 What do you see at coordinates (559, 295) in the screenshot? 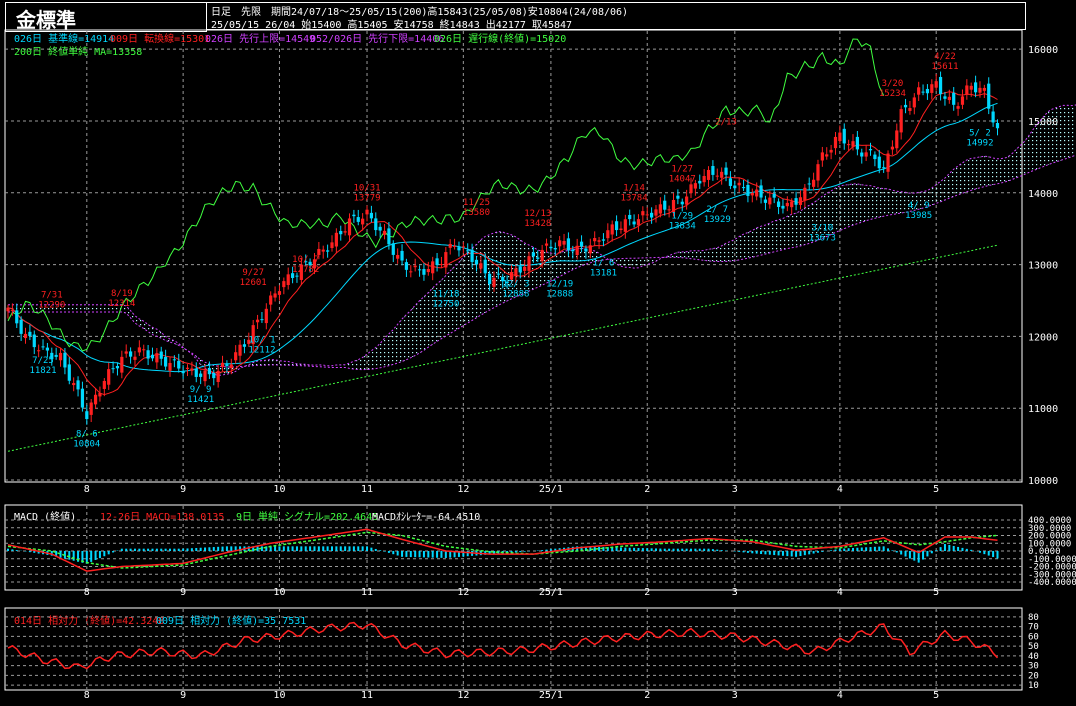
I see `annotation-value-13: 12888` at bounding box center [559, 295].